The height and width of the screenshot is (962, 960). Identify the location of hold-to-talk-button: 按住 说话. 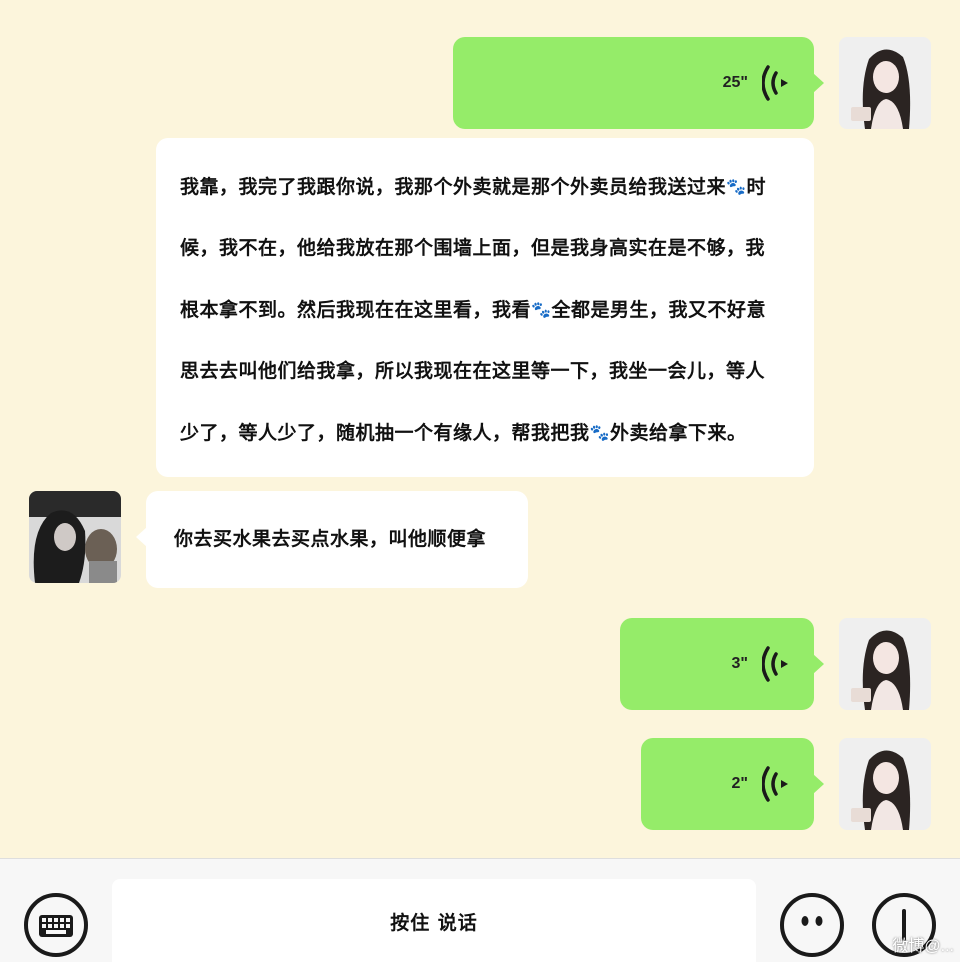
(434, 920).